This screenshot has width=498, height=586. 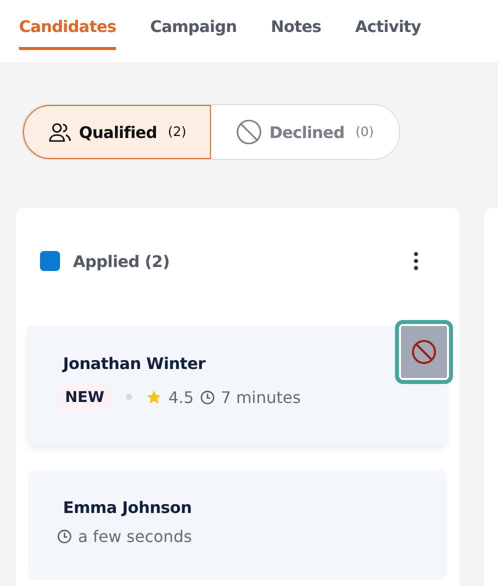 What do you see at coordinates (154, 397) in the screenshot?
I see `star-icon` at bounding box center [154, 397].